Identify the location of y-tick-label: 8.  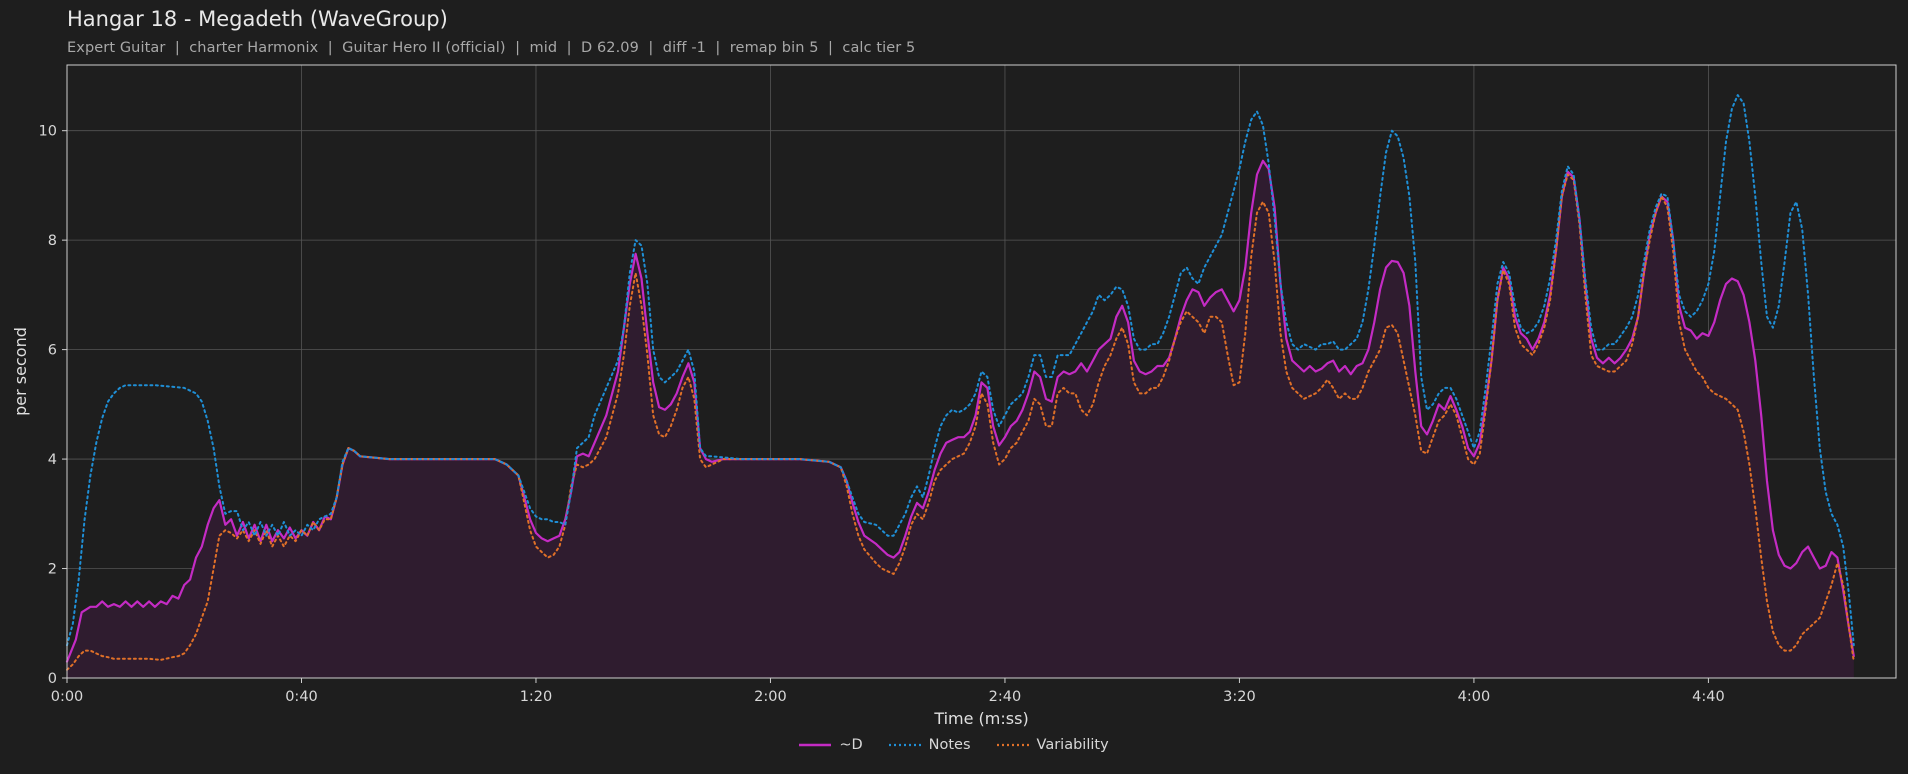
(52, 241).